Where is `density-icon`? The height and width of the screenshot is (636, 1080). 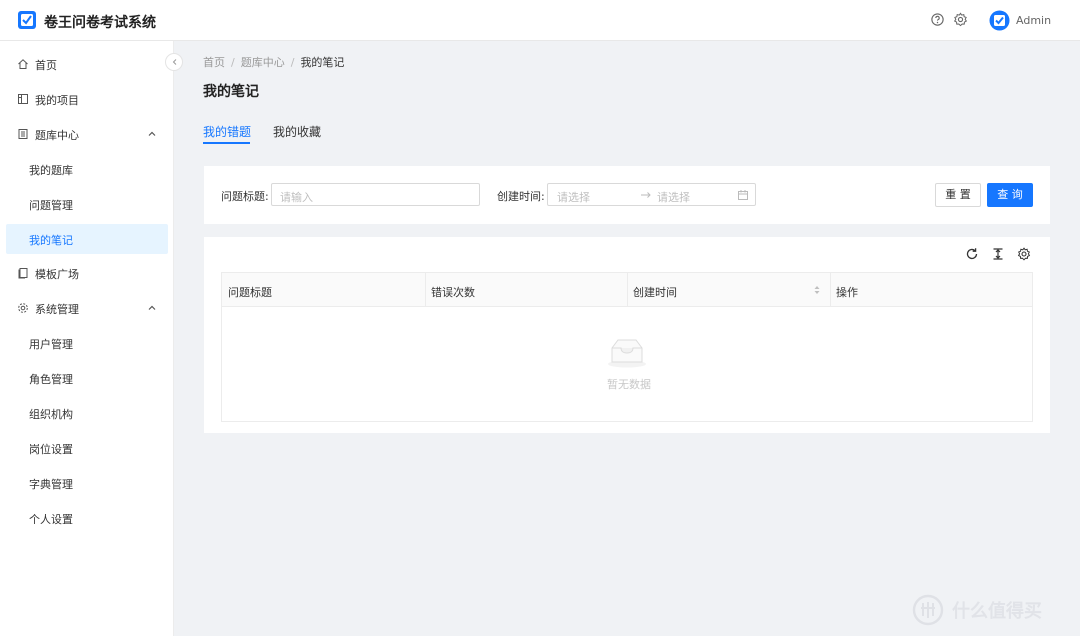 density-icon is located at coordinates (998, 254).